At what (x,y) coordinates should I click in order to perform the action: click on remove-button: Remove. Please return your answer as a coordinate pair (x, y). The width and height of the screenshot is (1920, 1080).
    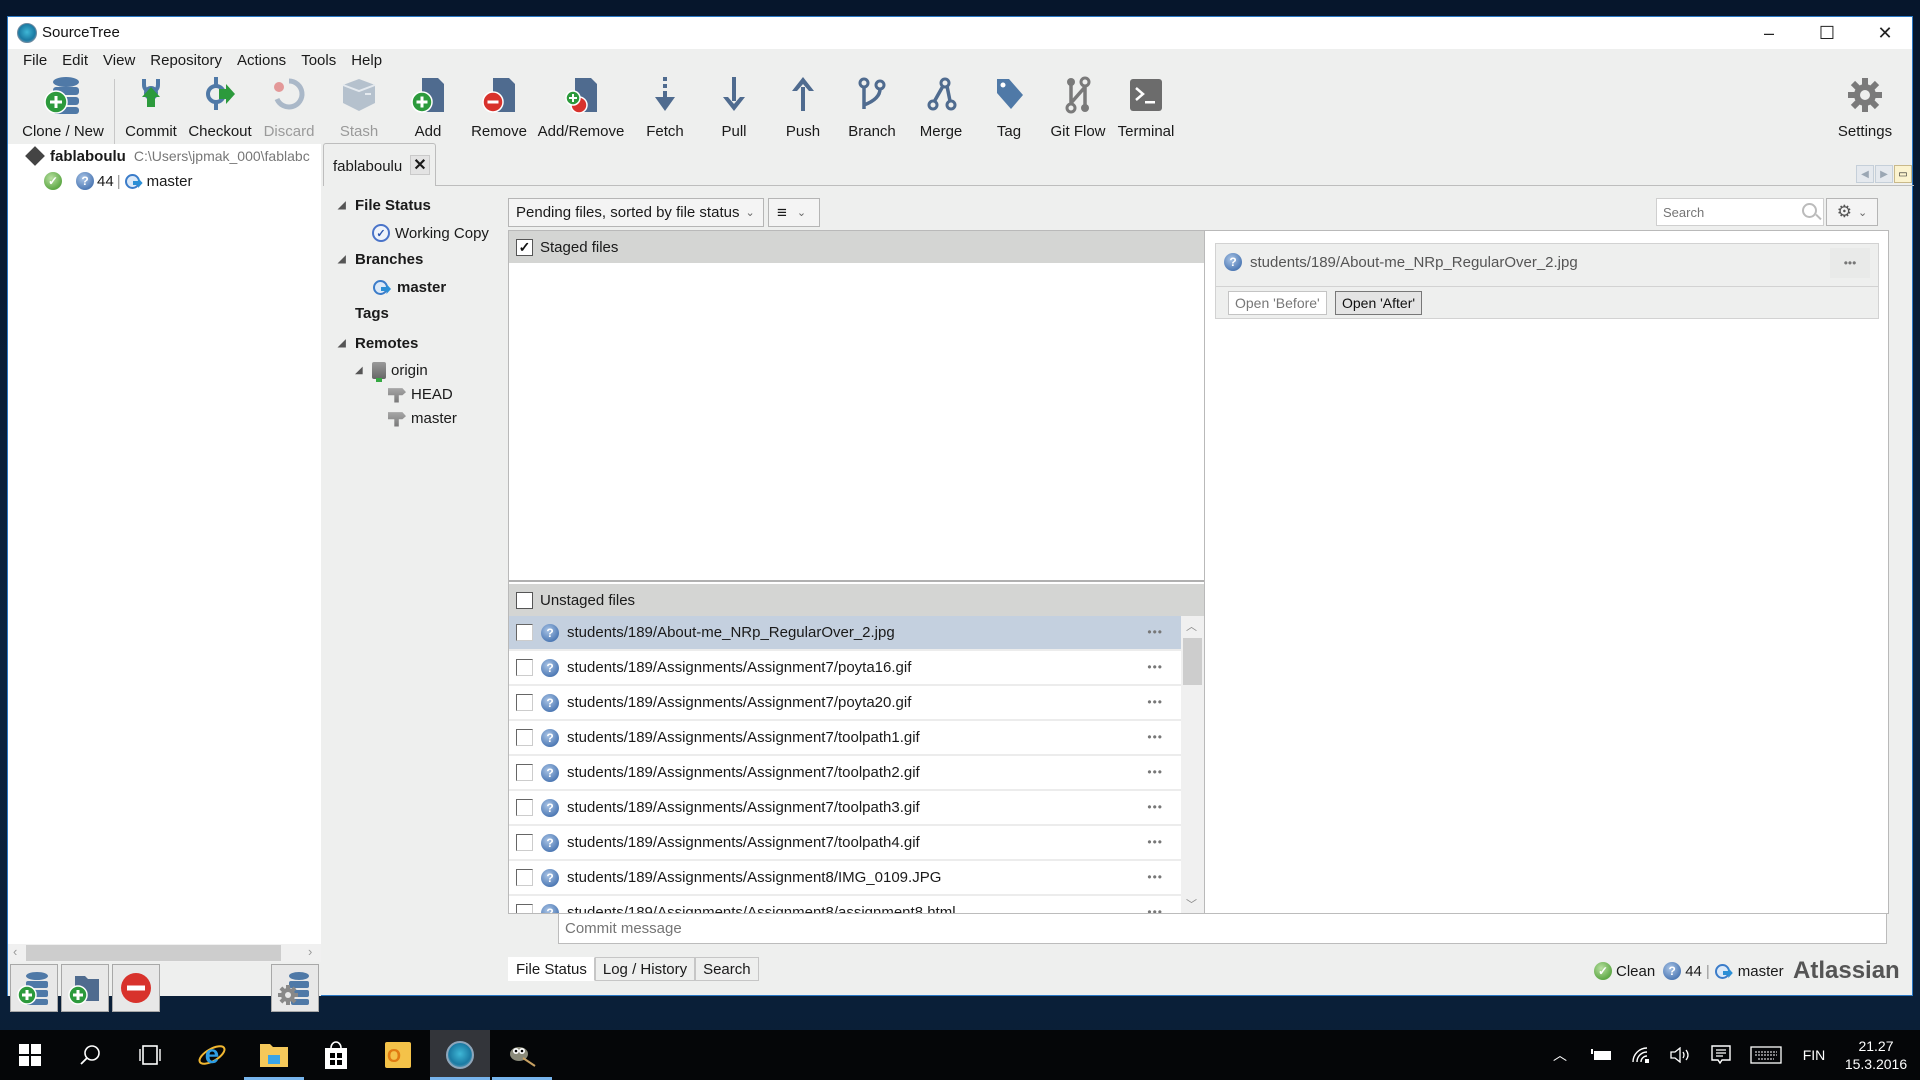
    Looking at the image, I should click on (499, 111).